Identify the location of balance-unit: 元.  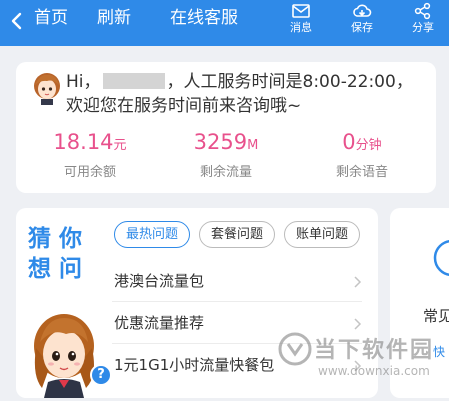
(120, 145).